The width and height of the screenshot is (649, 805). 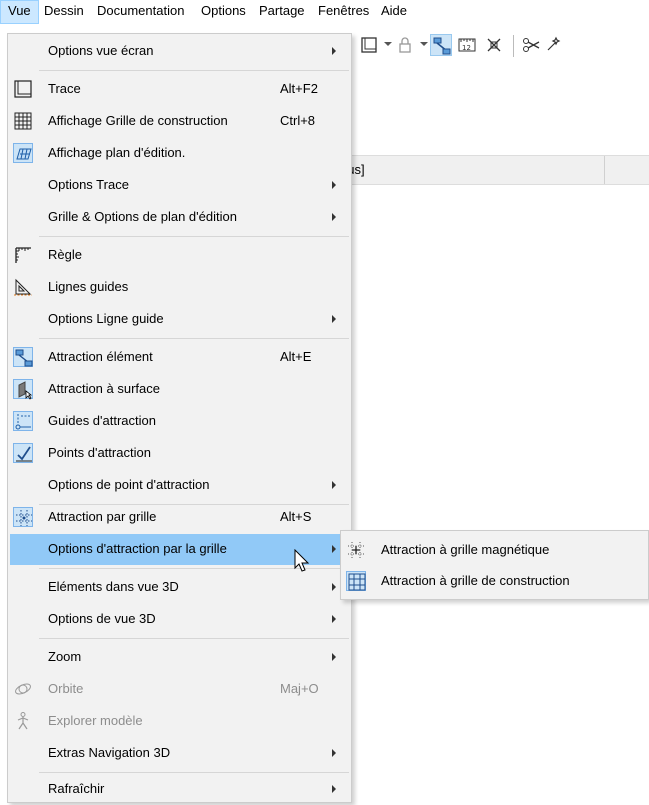 I want to click on menu-item-label: Guides d'attraction, so click(x=102, y=420).